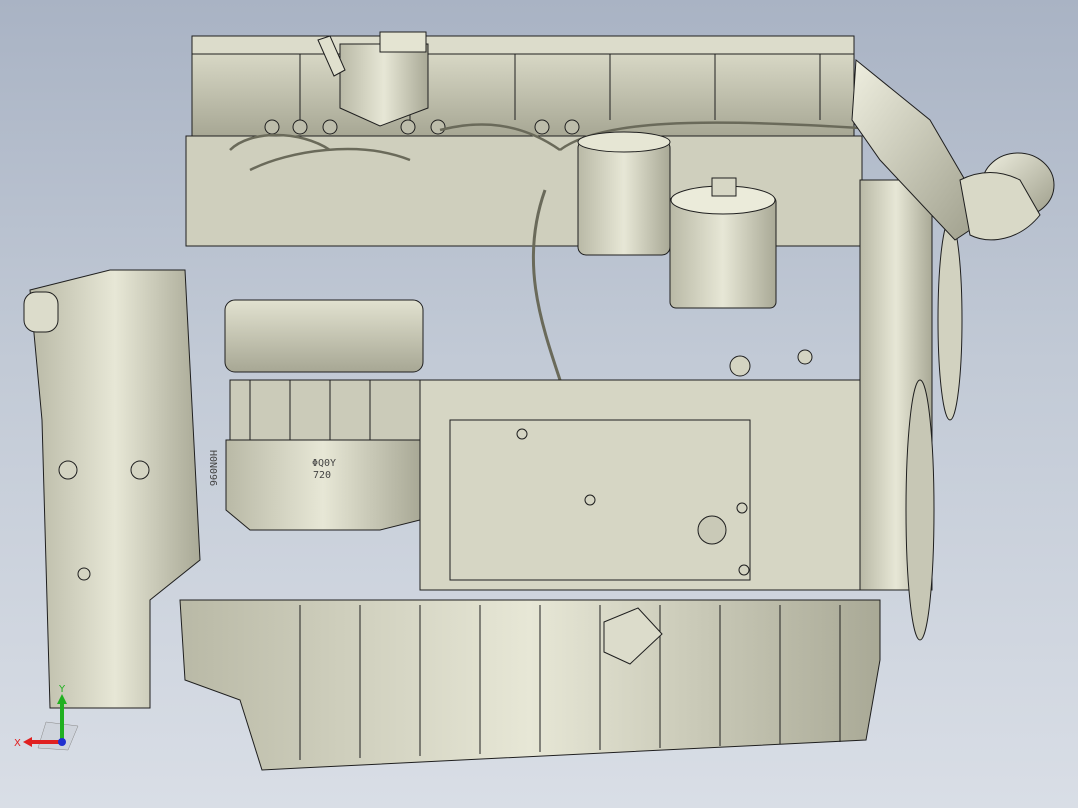 This screenshot has height=808, width=1078. I want to click on compressor-stamp-text: ΦQ0Y, so click(324, 463).